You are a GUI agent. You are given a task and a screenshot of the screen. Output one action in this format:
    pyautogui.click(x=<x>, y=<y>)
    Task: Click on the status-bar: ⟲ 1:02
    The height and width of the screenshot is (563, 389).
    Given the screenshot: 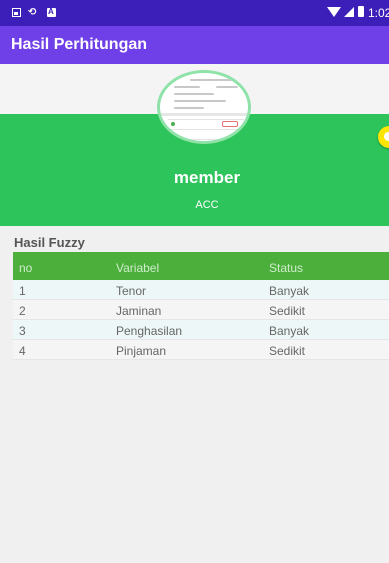 What is the action you would take?
    pyautogui.click(x=194, y=13)
    